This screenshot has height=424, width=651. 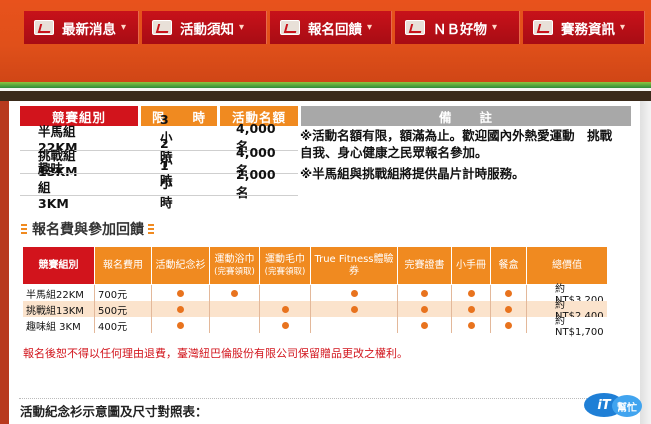 I want to click on note-chip-timing: ※半馬組與挑戰組將提供晶片計時服務。, so click(x=412, y=173).